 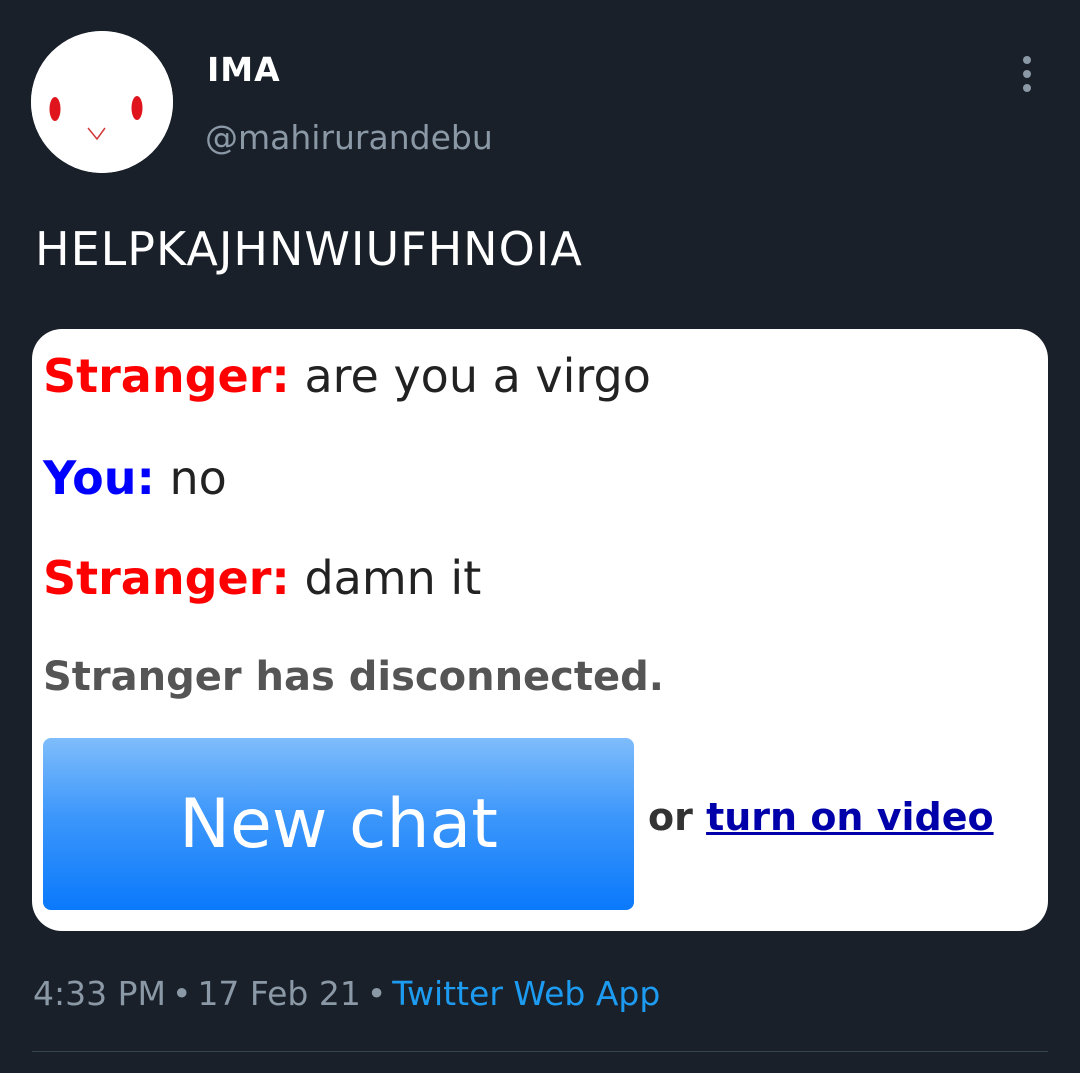 I want to click on avatar, so click(x=102, y=102).